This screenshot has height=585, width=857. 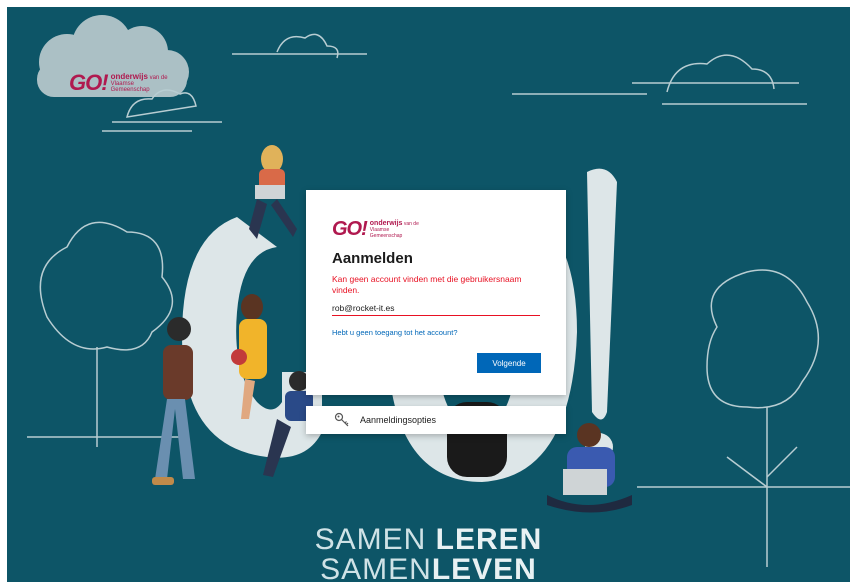 What do you see at coordinates (428, 568) in the screenshot?
I see `slogan-line-2: SAMENLEVEN` at bounding box center [428, 568].